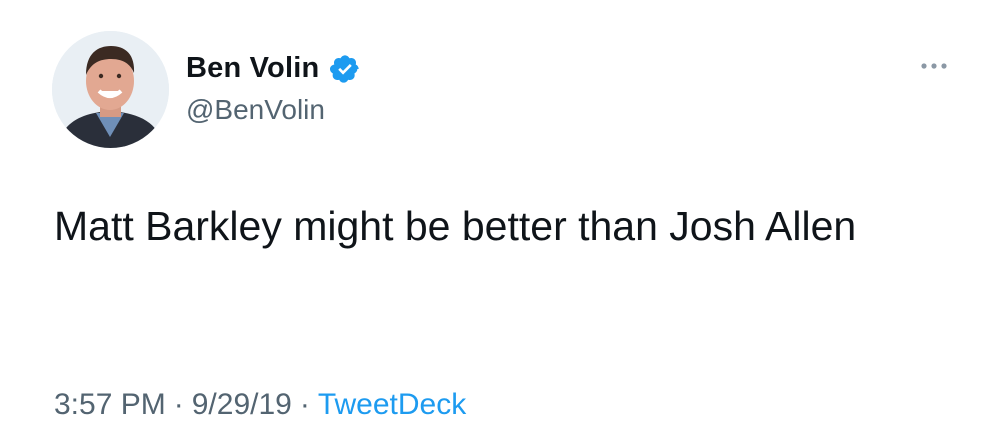 This screenshot has width=986, height=448. I want to click on author-handle: @BenVolin, so click(255, 110).